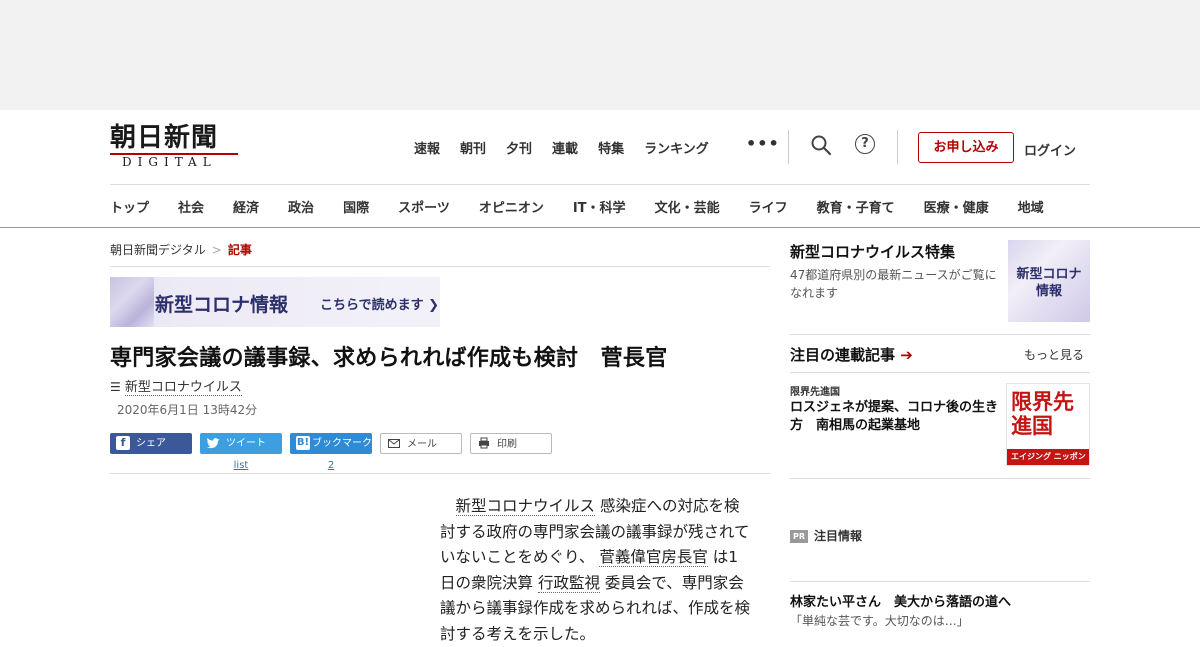 This screenshot has width=1200, height=647. I want to click on series-thumbnail: 限界先進国 エイジング ニッポン, so click(1048, 424).